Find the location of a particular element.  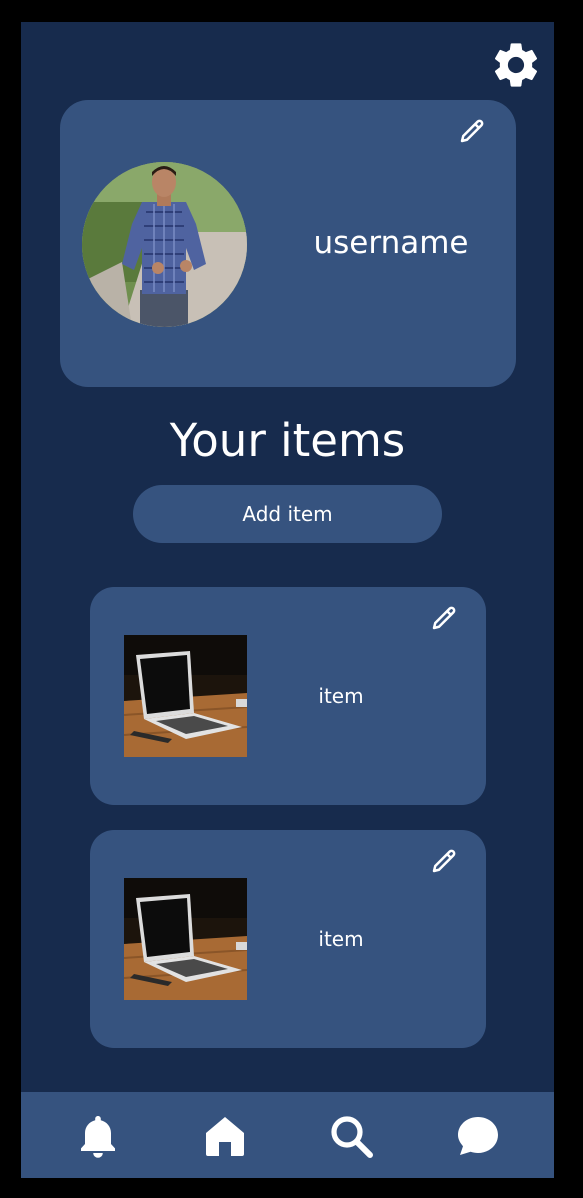

profile-photo is located at coordinates (164, 244).